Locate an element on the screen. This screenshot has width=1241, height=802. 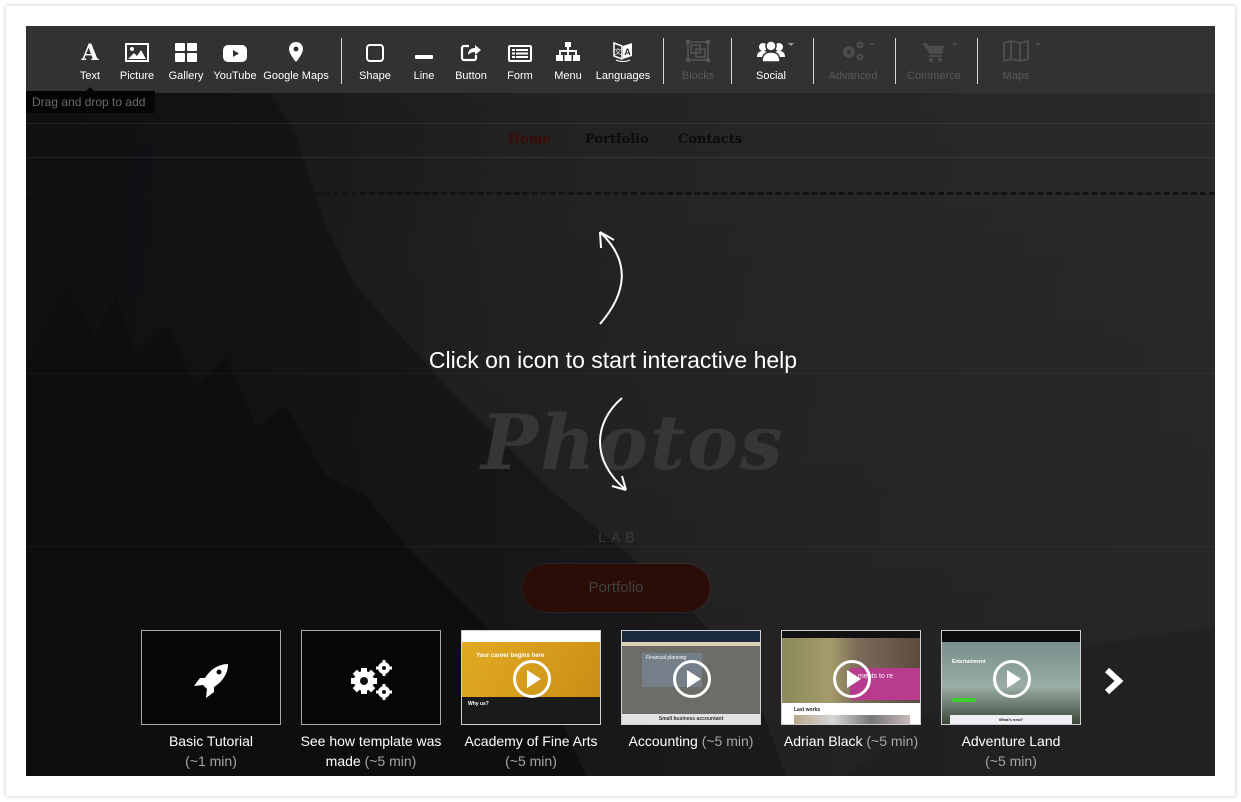
guide-line is located at coordinates (620, 546).